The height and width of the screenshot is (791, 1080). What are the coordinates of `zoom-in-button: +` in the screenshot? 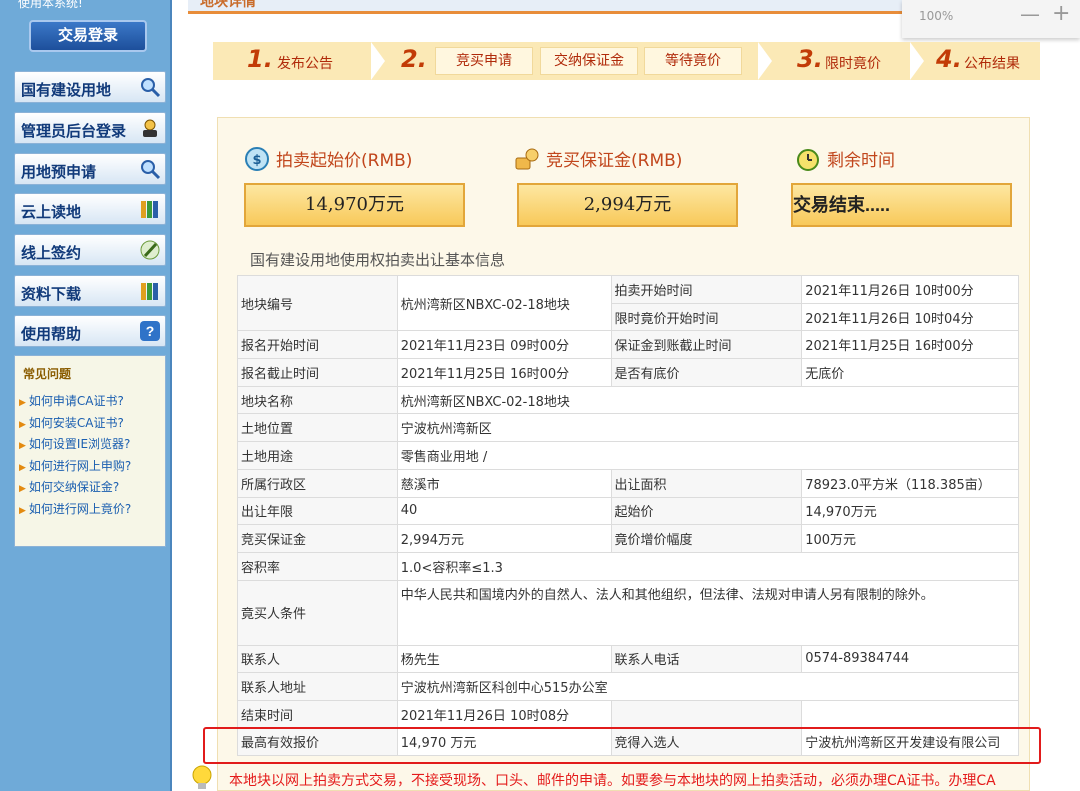 It's located at (1061, 13).